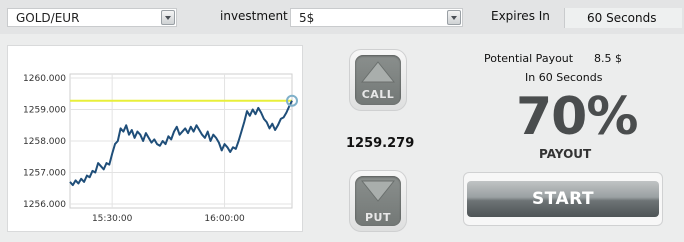 Image resolution: width=684 pixels, height=242 pixels. I want to click on y-tick-label: 1258.000, so click(44, 142).